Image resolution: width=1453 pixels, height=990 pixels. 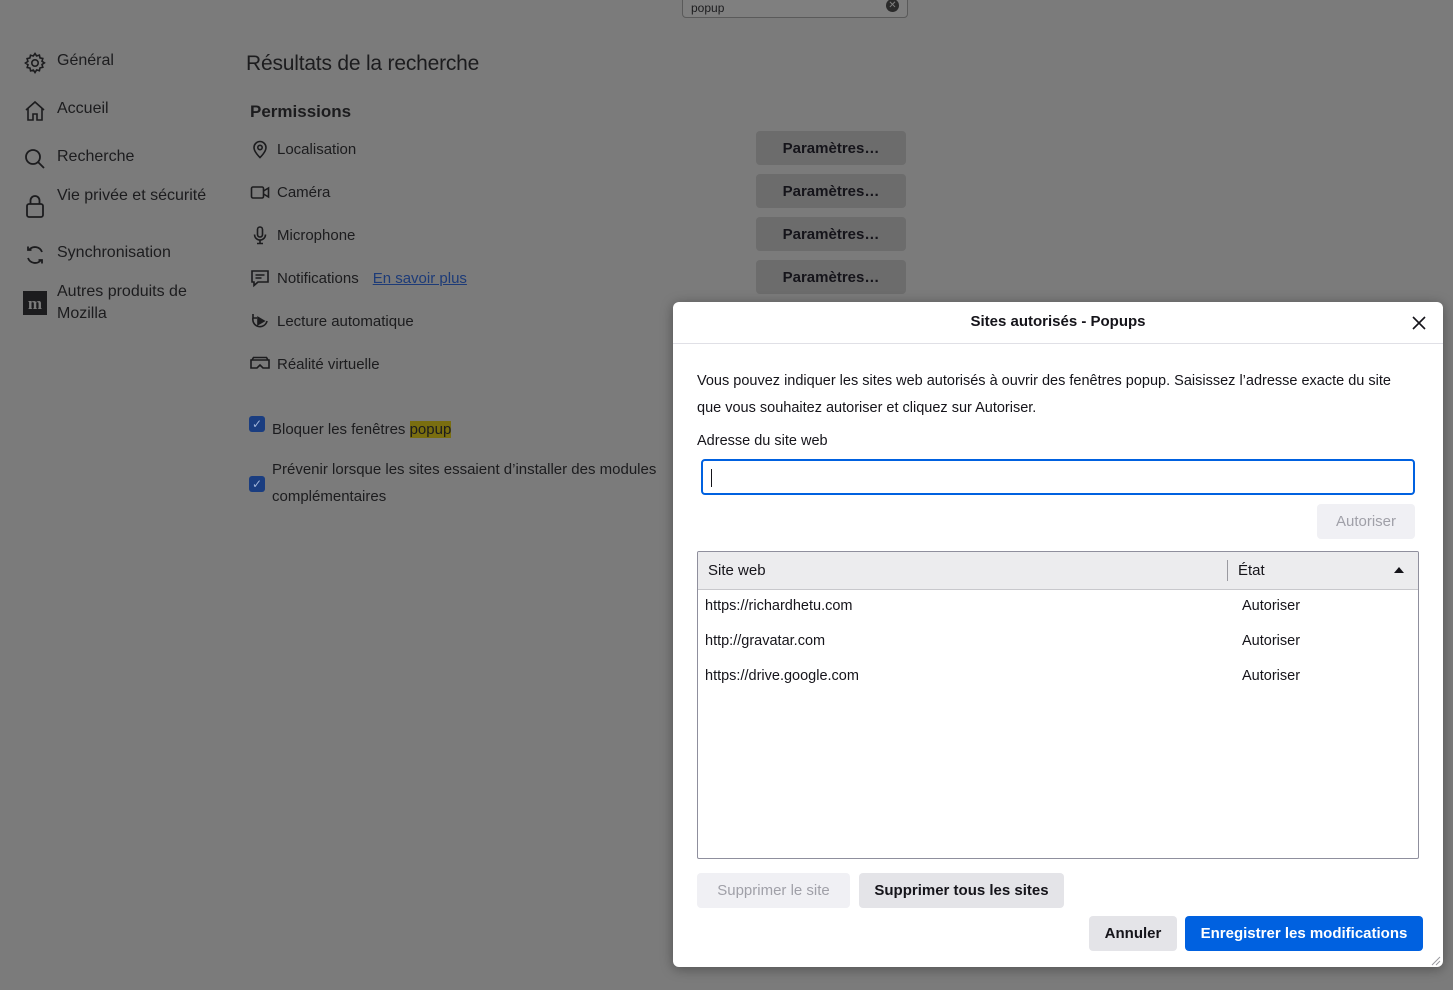 I want to click on svg-text: m, so click(x=35, y=303).